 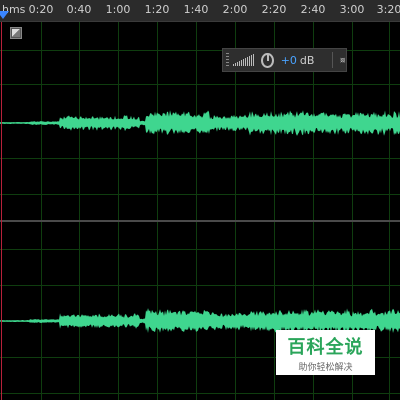 I want to click on watermark-logo: 百科全说 助你轻松解决, so click(x=325, y=352).